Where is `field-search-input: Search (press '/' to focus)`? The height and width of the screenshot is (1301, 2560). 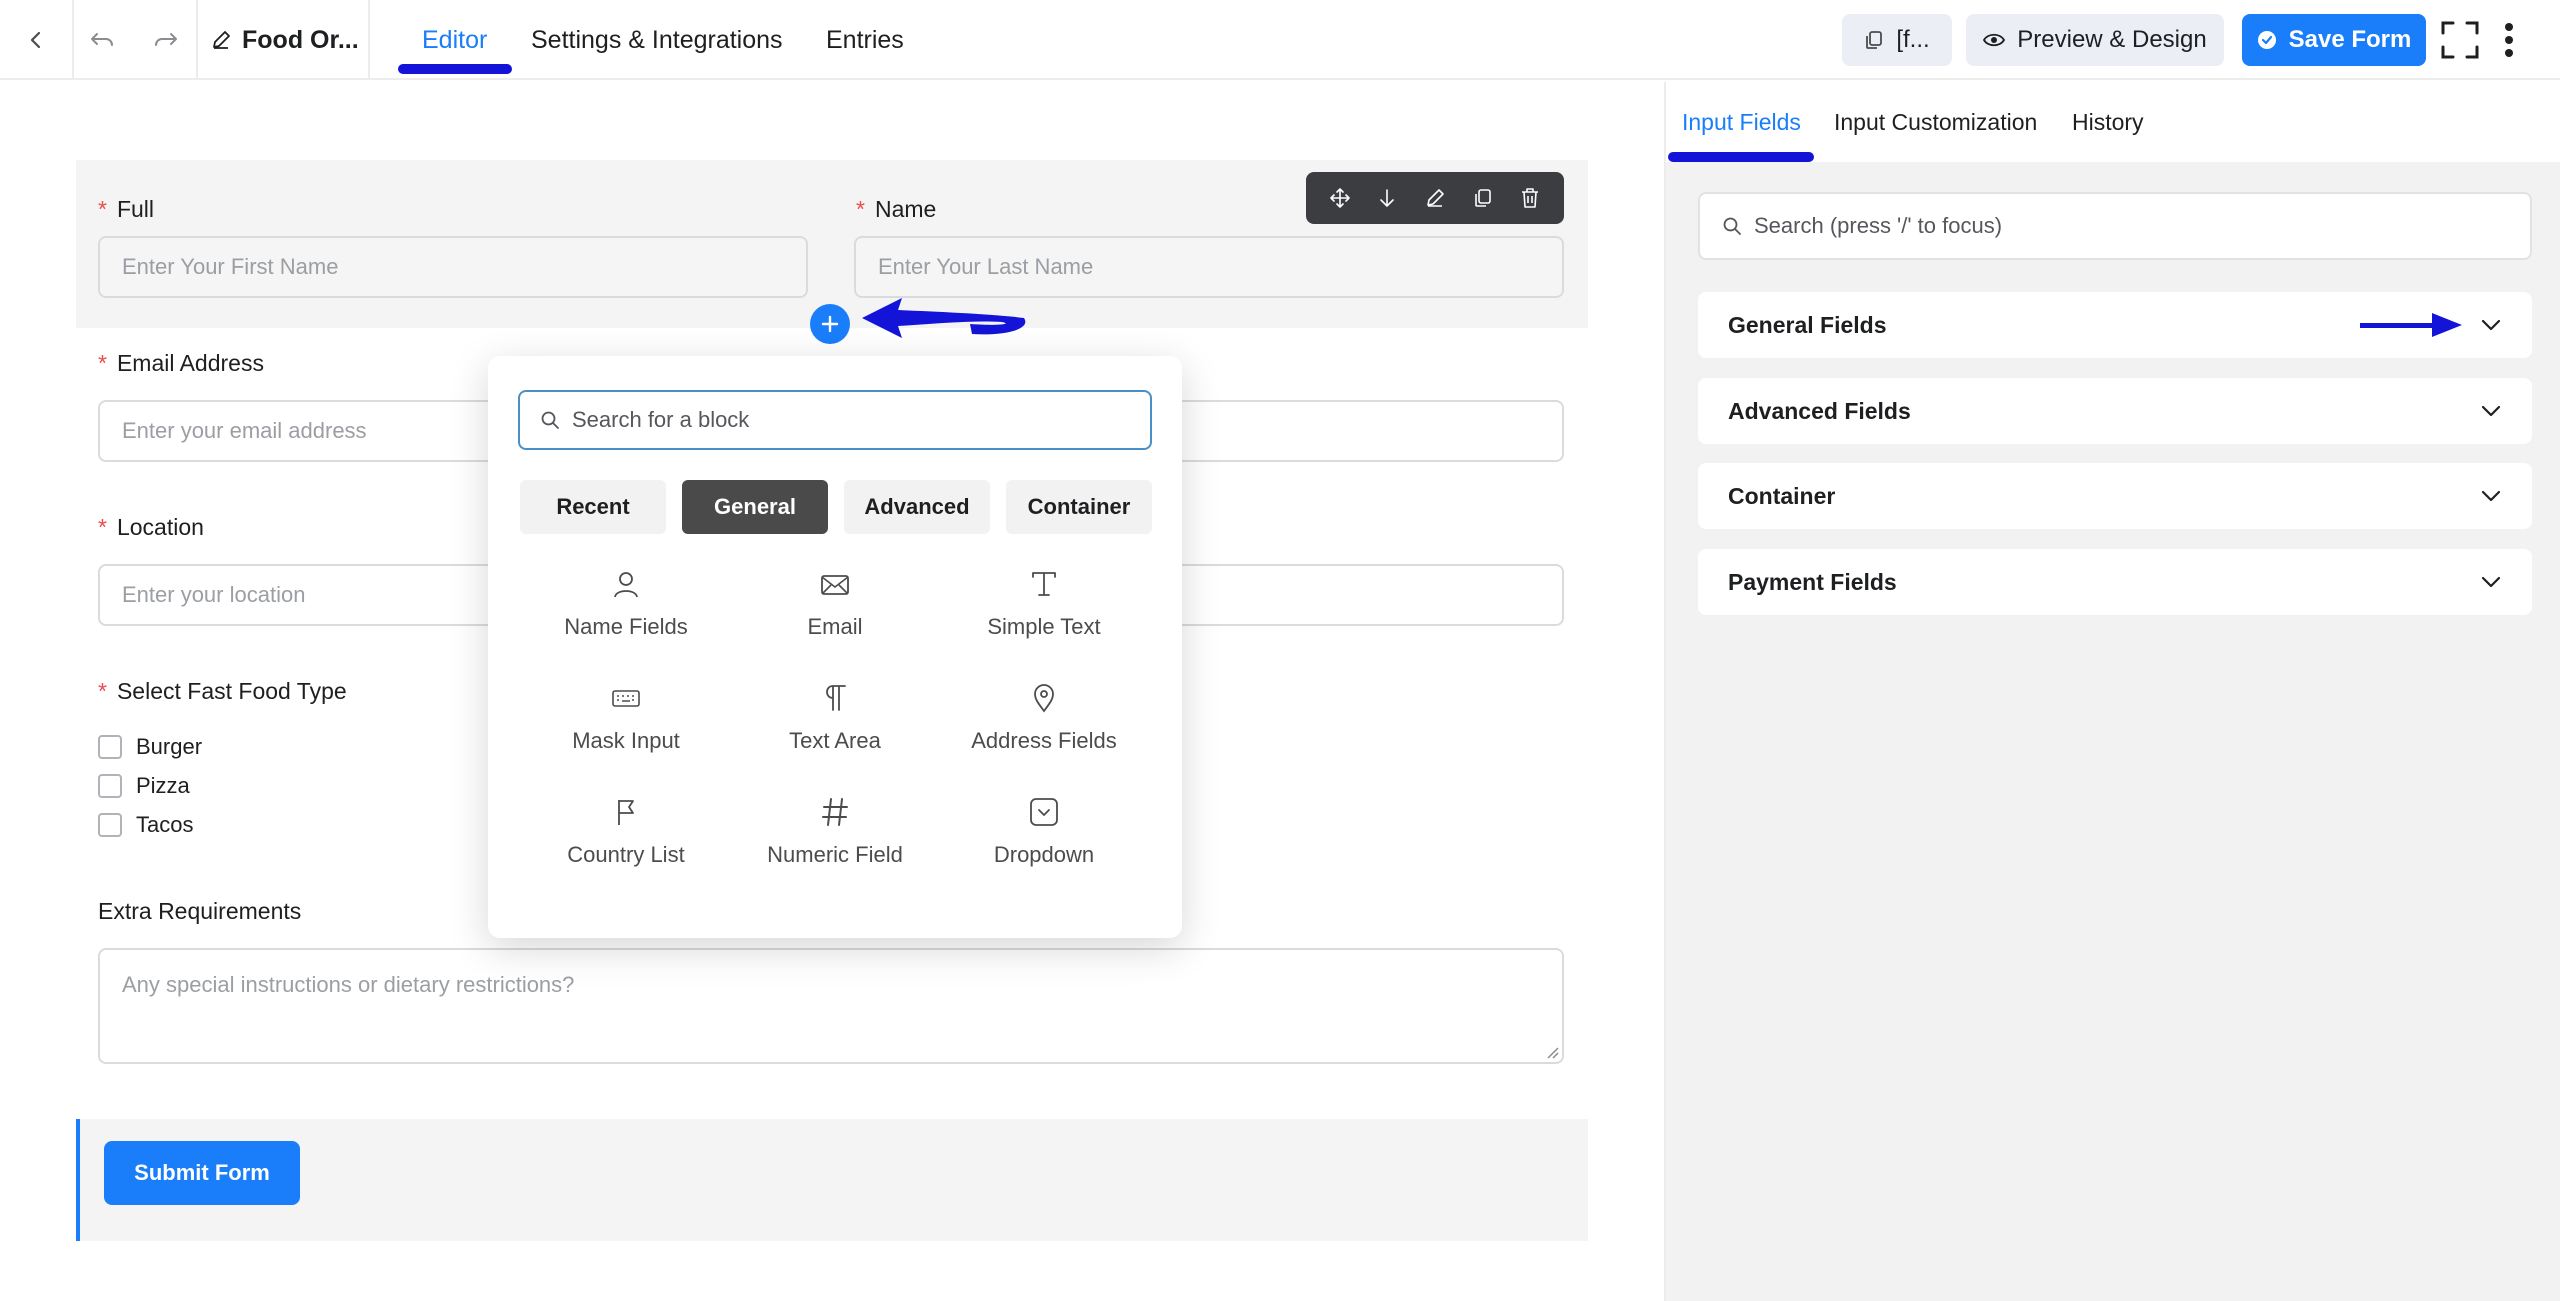 field-search-input: Search (press '/' to focus) is located at coordinates (2115, 226).